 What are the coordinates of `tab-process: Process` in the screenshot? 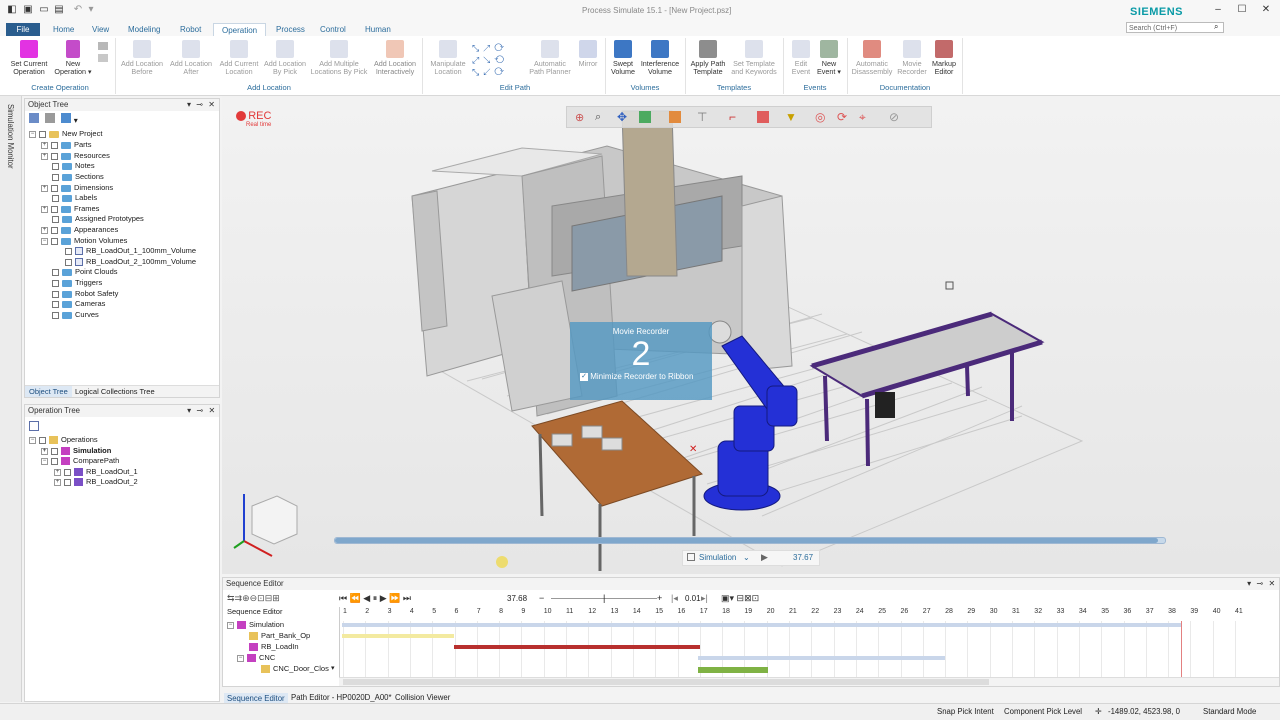 It's located at (290, 29).